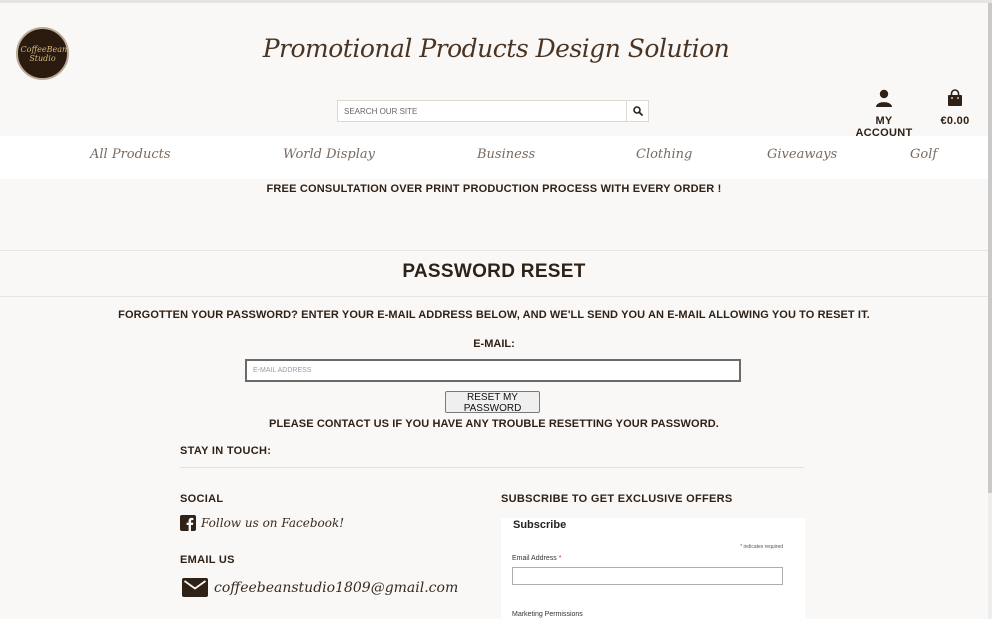 Image resolution: width=992 pixels, height=619 pixels. What do you see at coordinates (647, 576) in the screenshot?
I see `subscribe-email-input` at bounding box center [647, 576].